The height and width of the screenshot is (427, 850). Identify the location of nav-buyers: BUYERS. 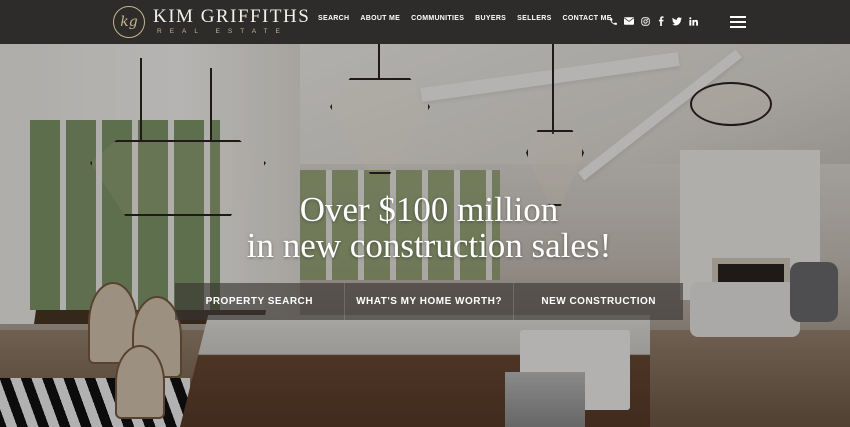
(490, 18).